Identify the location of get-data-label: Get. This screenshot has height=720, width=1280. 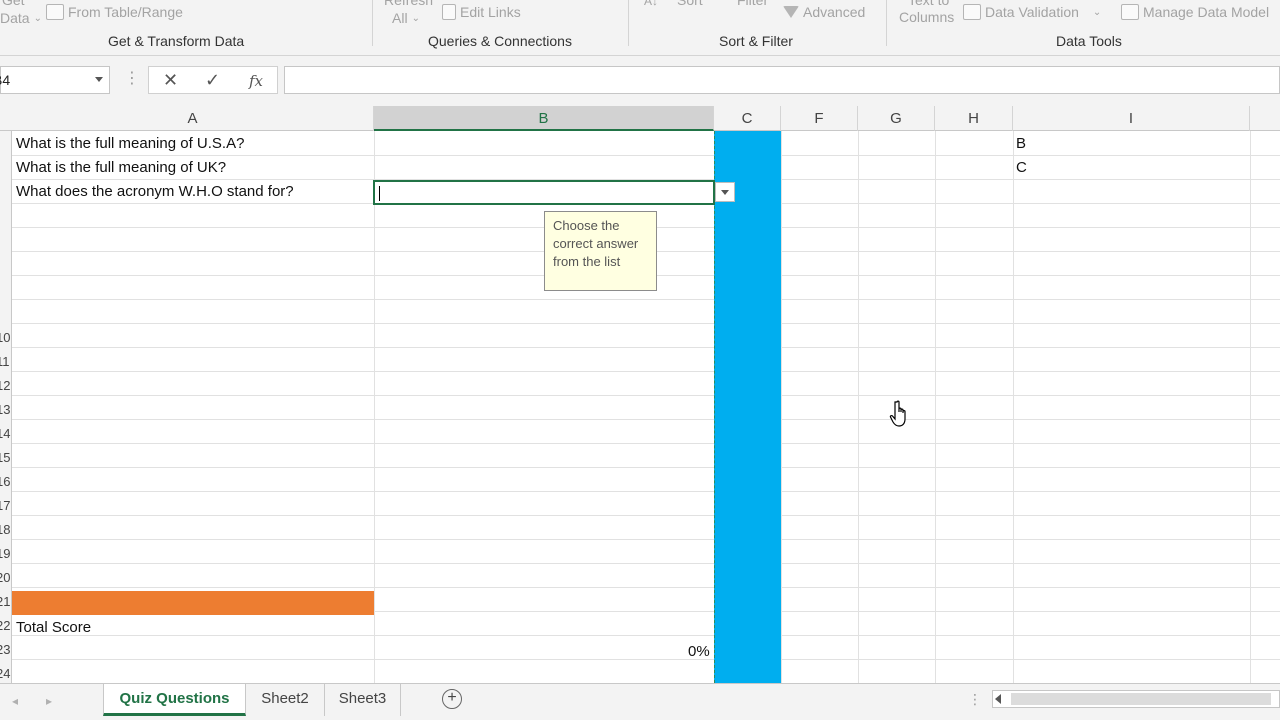
(13, 4).